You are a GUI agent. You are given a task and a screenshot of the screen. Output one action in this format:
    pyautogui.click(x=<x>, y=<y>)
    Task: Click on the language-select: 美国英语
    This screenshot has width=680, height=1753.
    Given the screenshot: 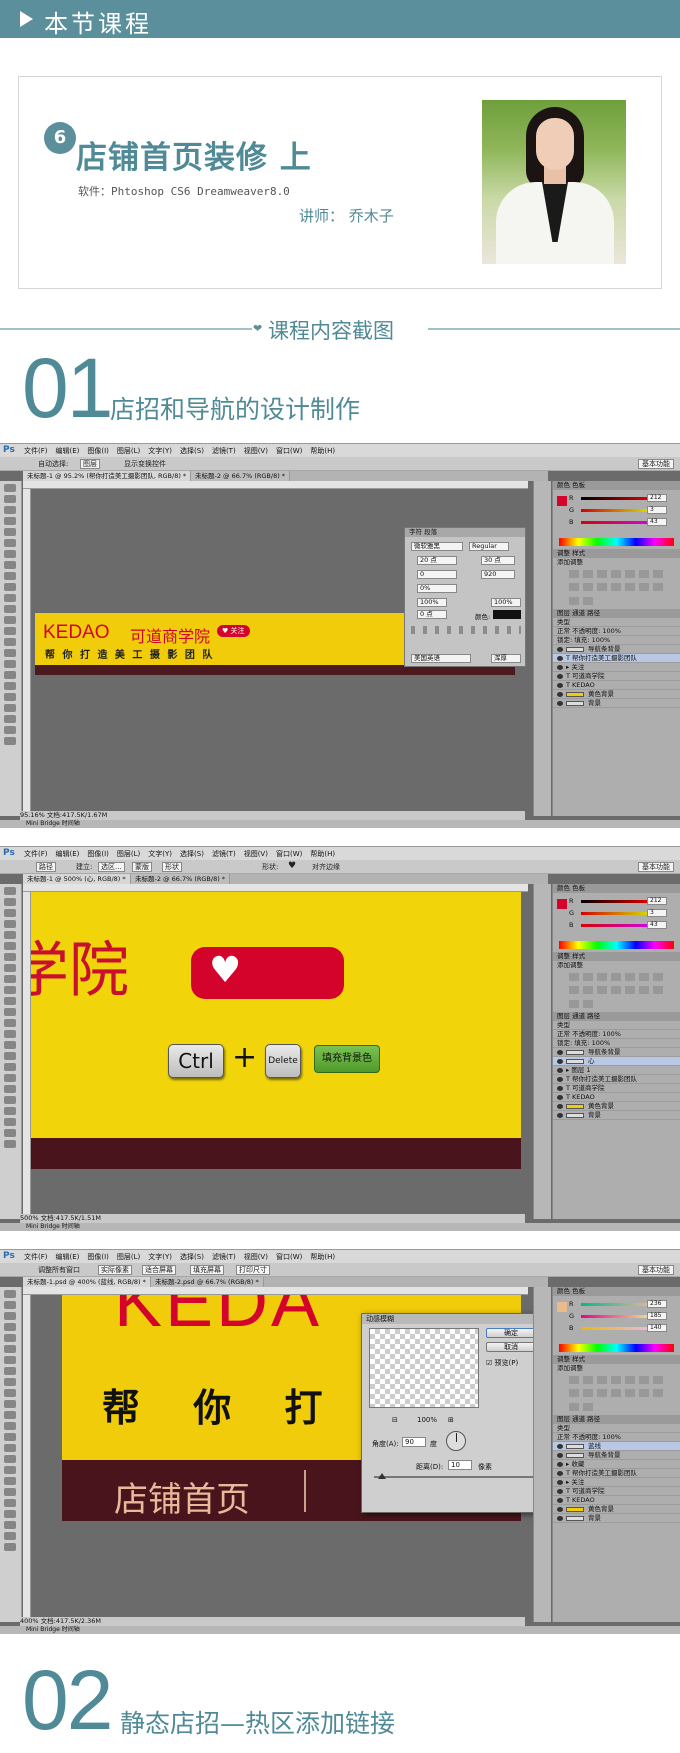 What is the action you would take?
    pyautogui.click(x=441, y=658)
    